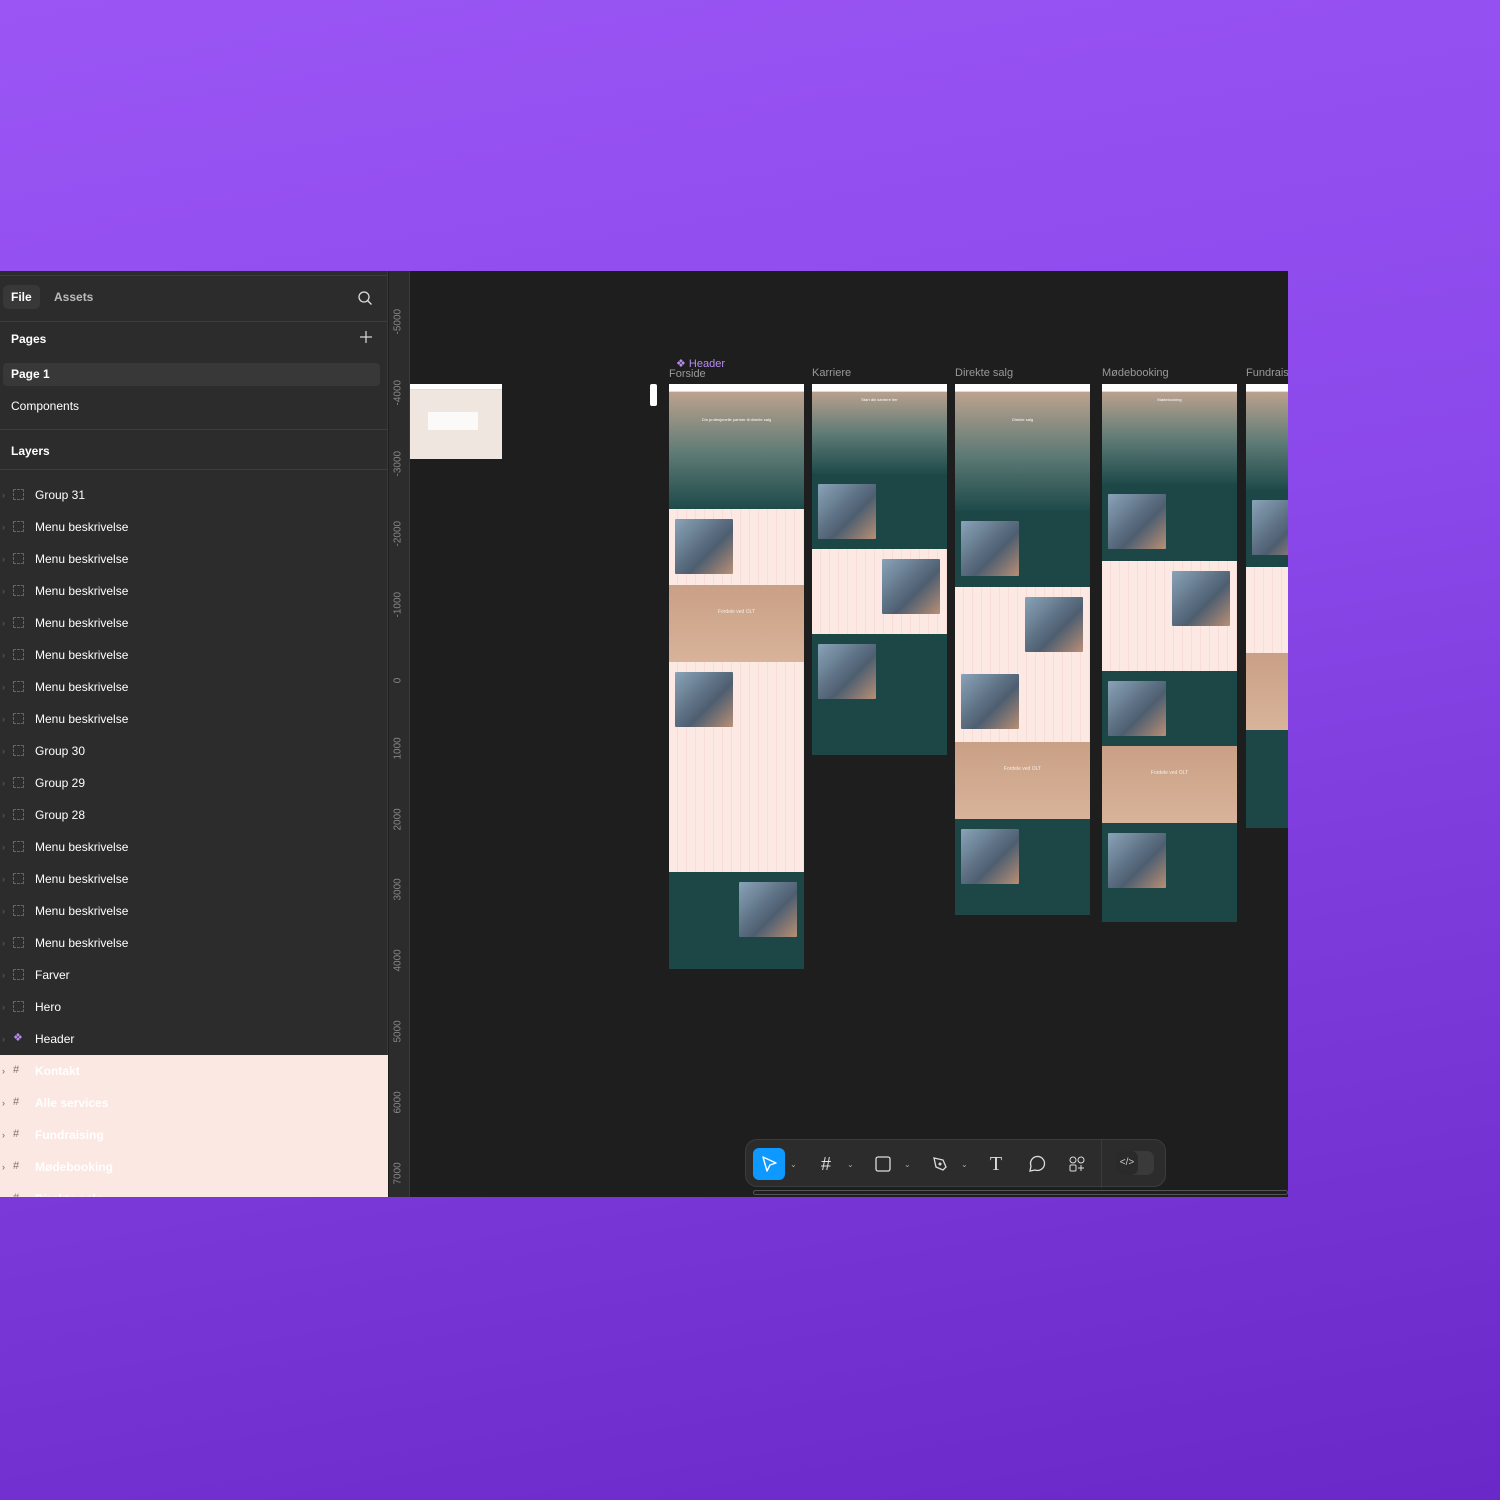 The width and height of the screenshot is (1500, 1500). Describe the element at coordinates (73, 297) in the screenshot. I see `tab-assets: Assets` at that location.